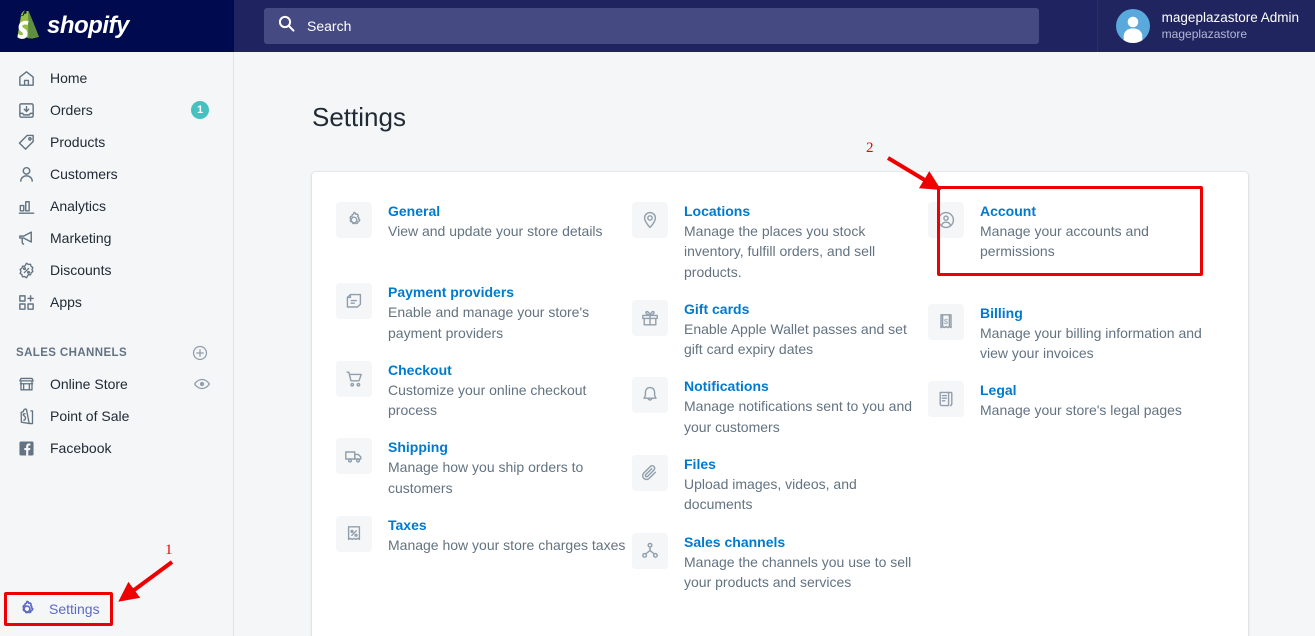 The height and width of the screenshot is (636, 1315). Describe the element at coordinates (650, 395) in the screenshot. I see `bell-icon` at that location.